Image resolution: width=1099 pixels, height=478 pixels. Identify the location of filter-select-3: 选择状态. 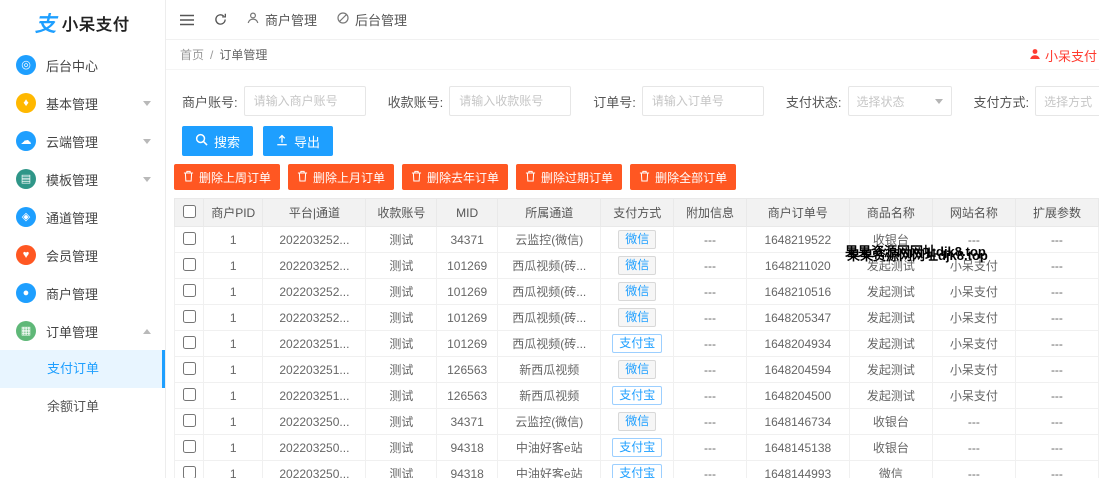
(899, 101).